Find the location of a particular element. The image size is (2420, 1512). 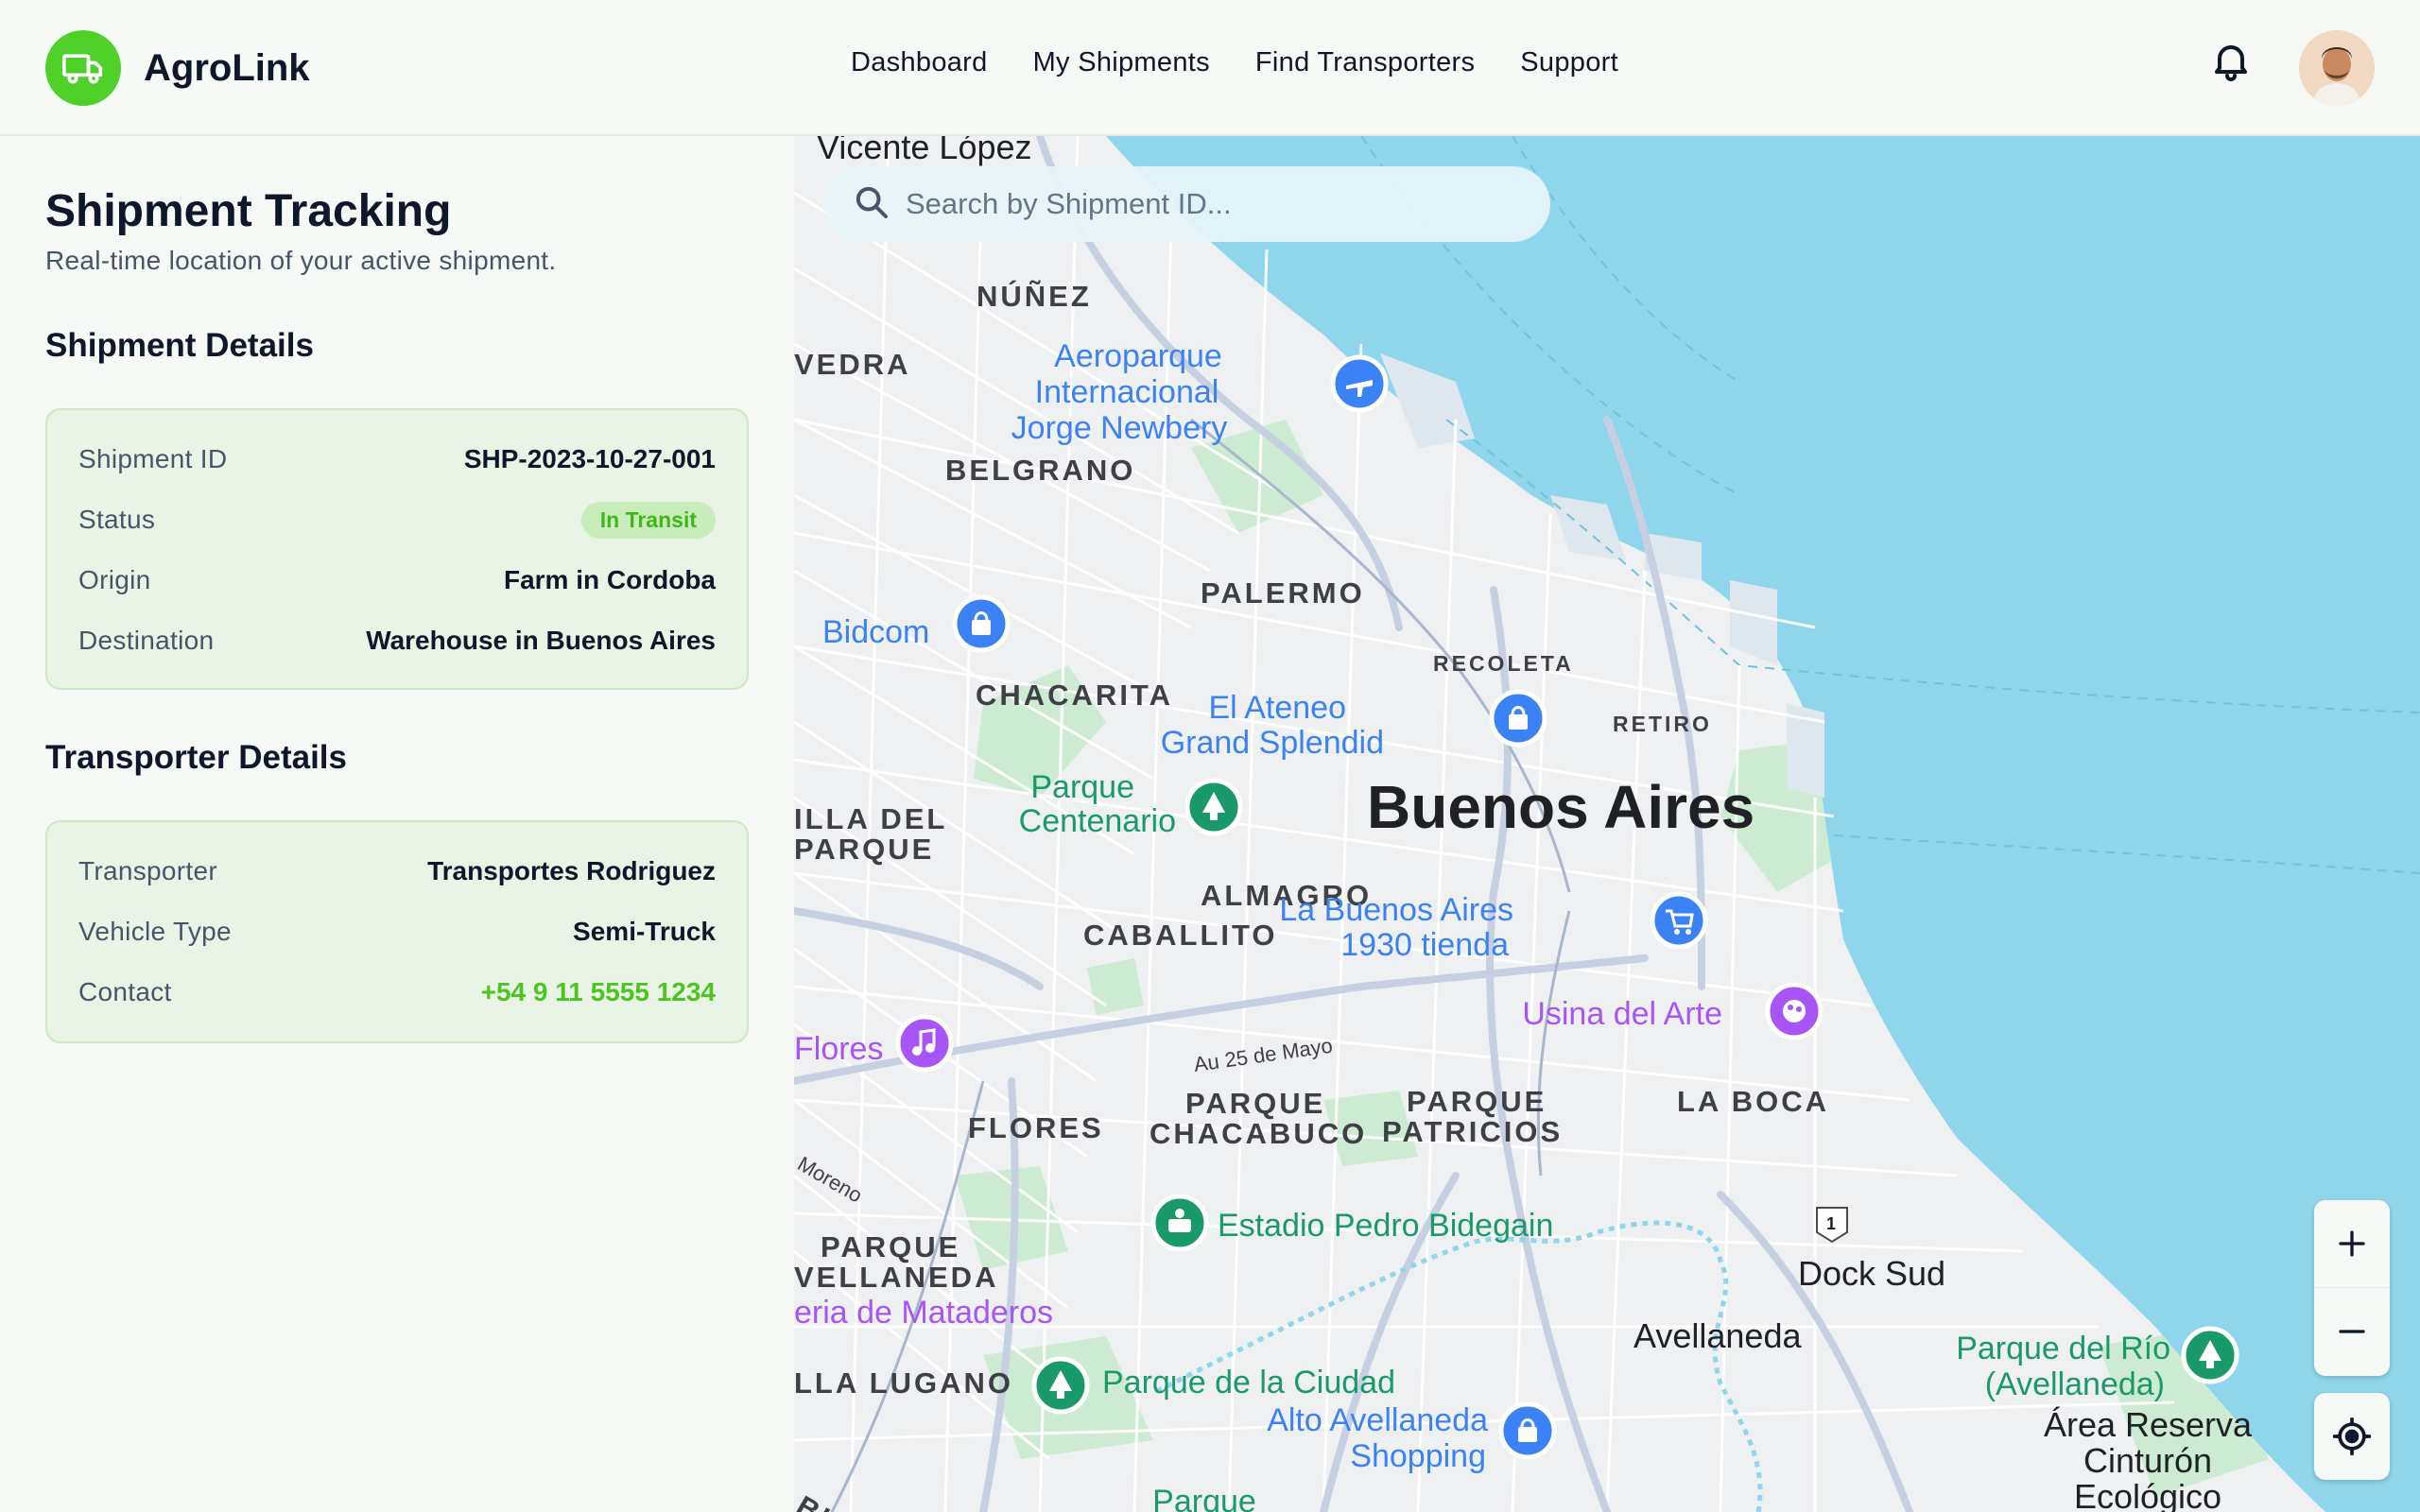

label-villa-del-parque-1: ILLA DEL is located at coordinates (870, 818).